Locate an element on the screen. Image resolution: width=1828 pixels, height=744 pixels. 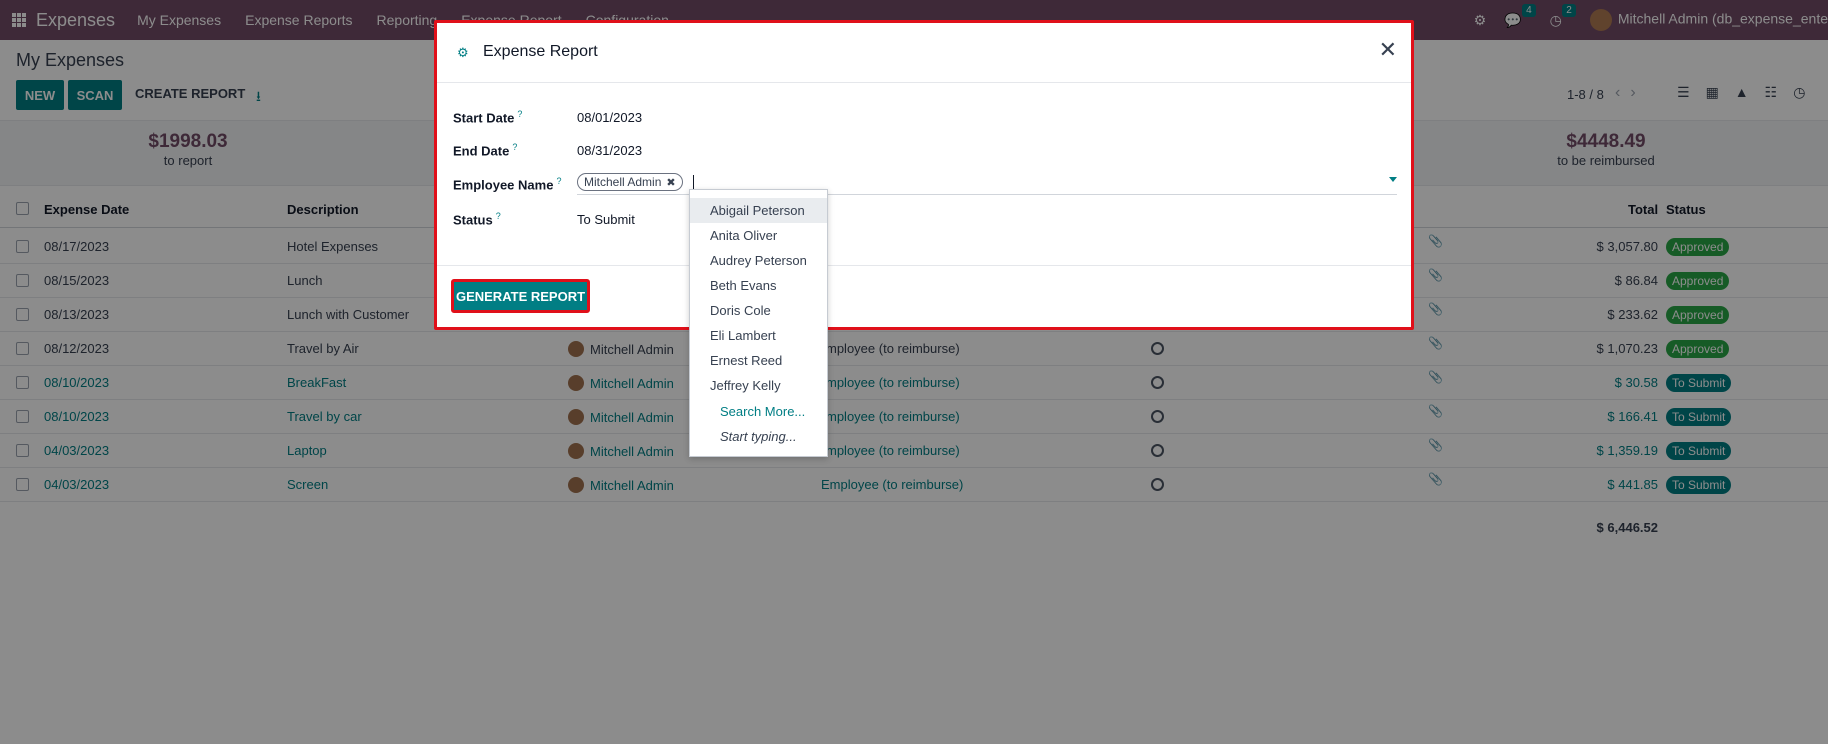
dropdown-option: Anita Oliver is located at coordinates (758, 235).